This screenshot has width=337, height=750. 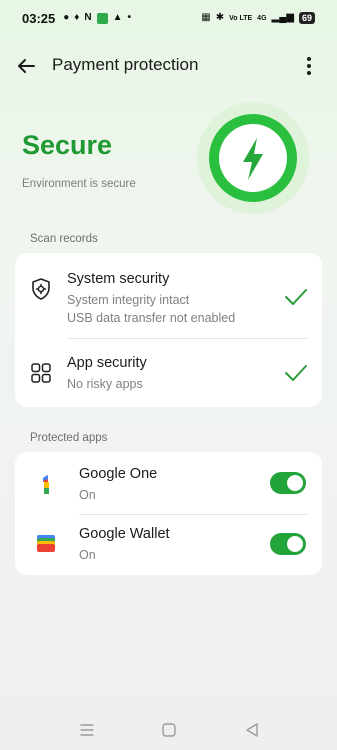 I want to click on status-right-icons: ▦ ✱ Vo LTE 4G ▂▄▆ 69, so click(x=258, y=18).